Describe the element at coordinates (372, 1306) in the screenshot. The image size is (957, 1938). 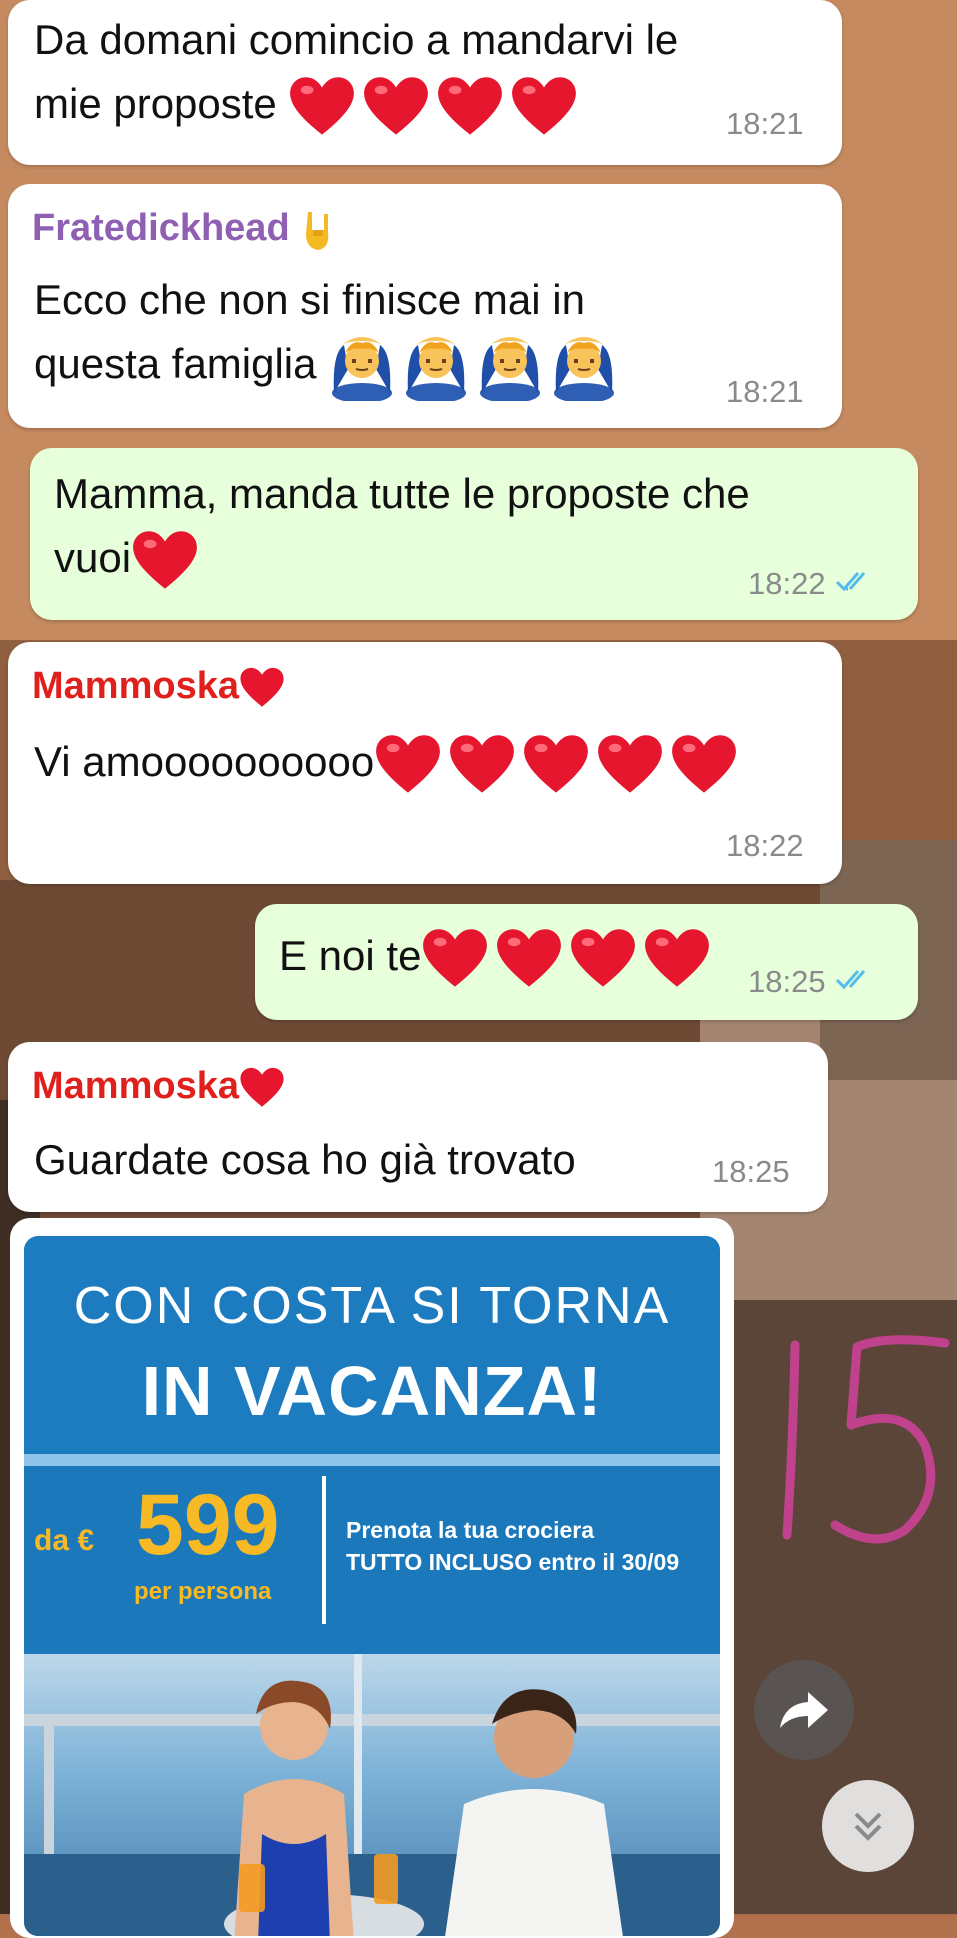
I see `promo-headline-line1: CON COSTA SI TORNA` at that location.